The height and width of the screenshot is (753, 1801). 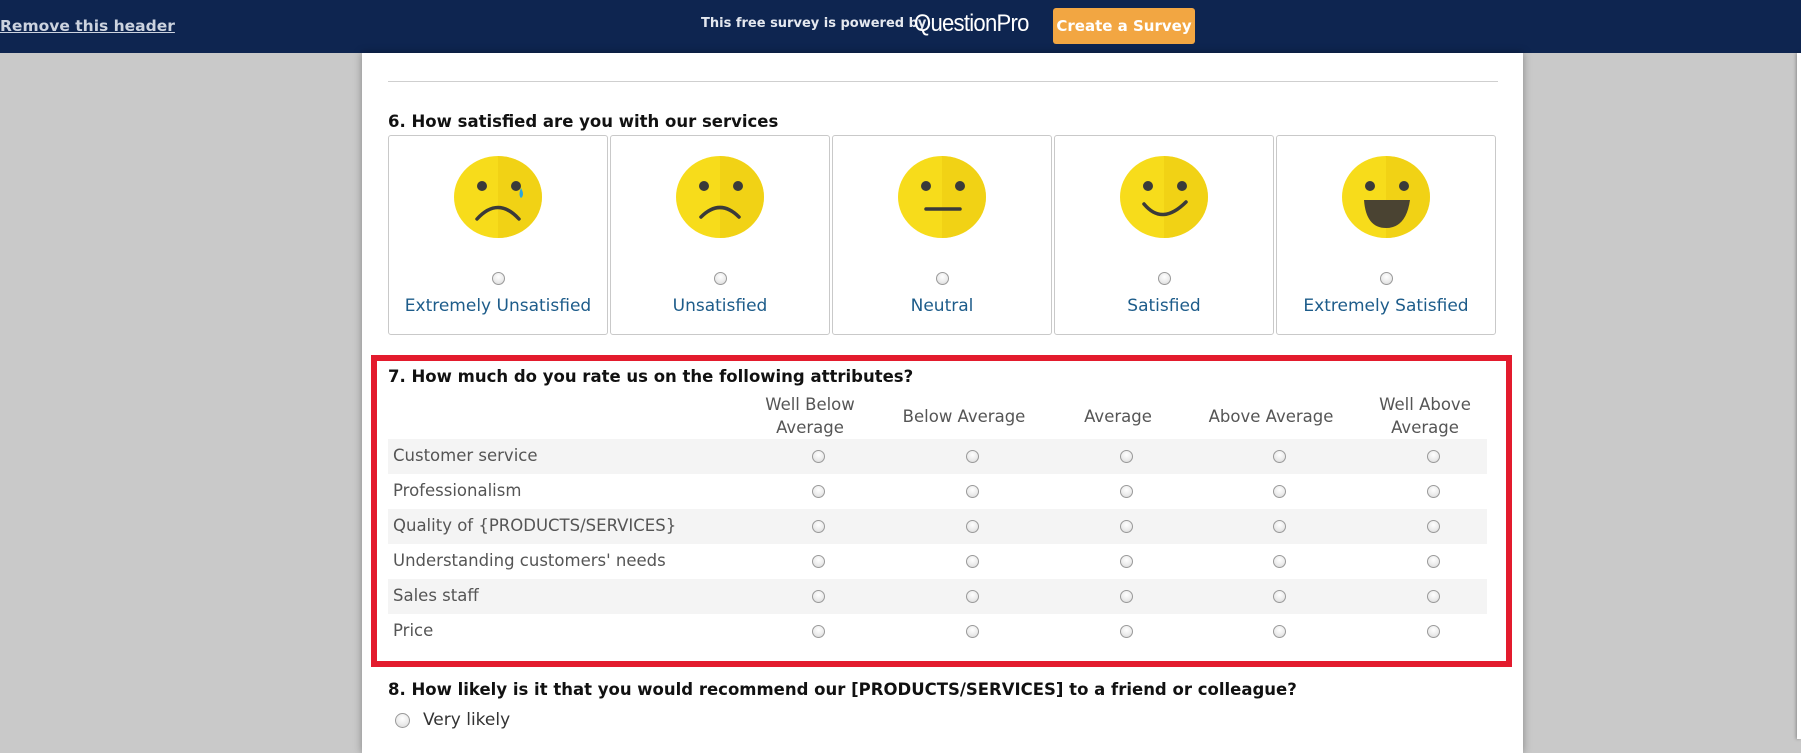 What do you see at coordinates (413, 630) in the screenshot?
I see `row-label: Price` at bounding box center [413, 630].